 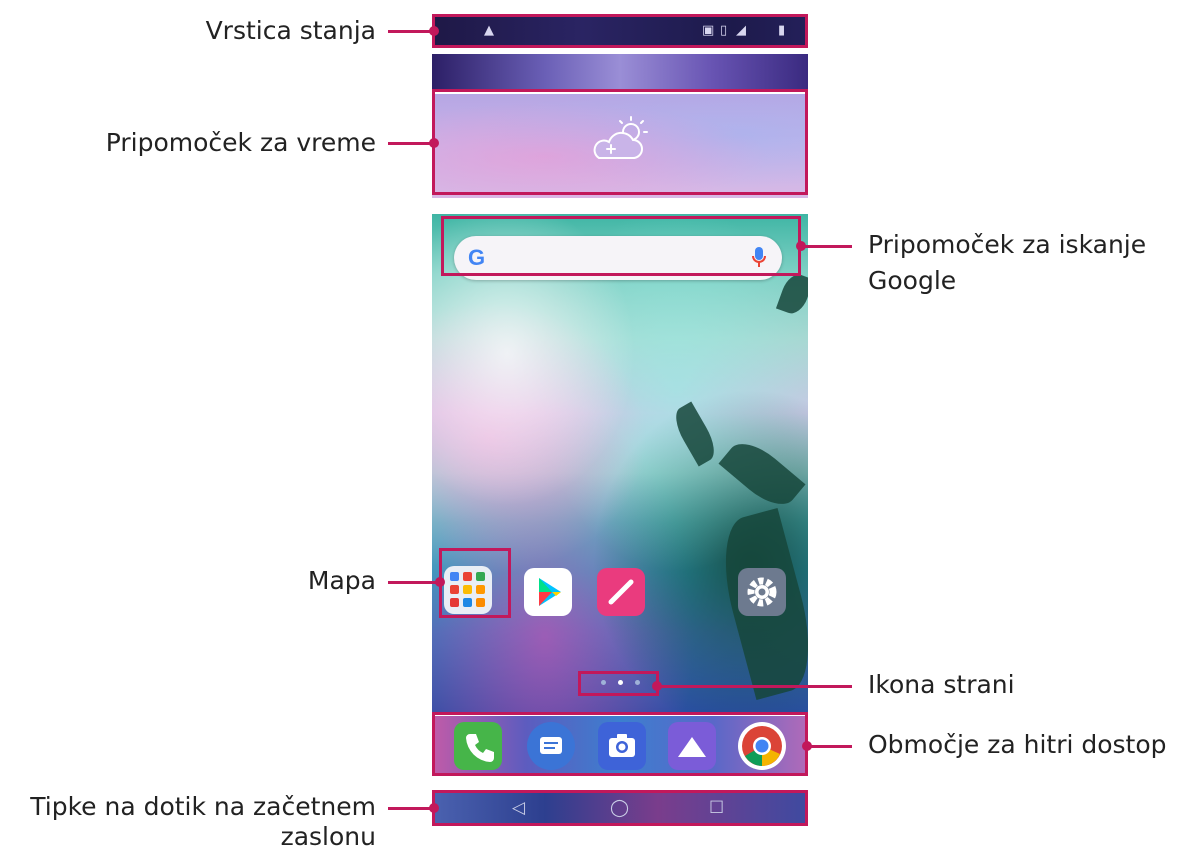 I want to click on quick-access-label: Območje za hitri dostop, so click(x=1017, y=744).